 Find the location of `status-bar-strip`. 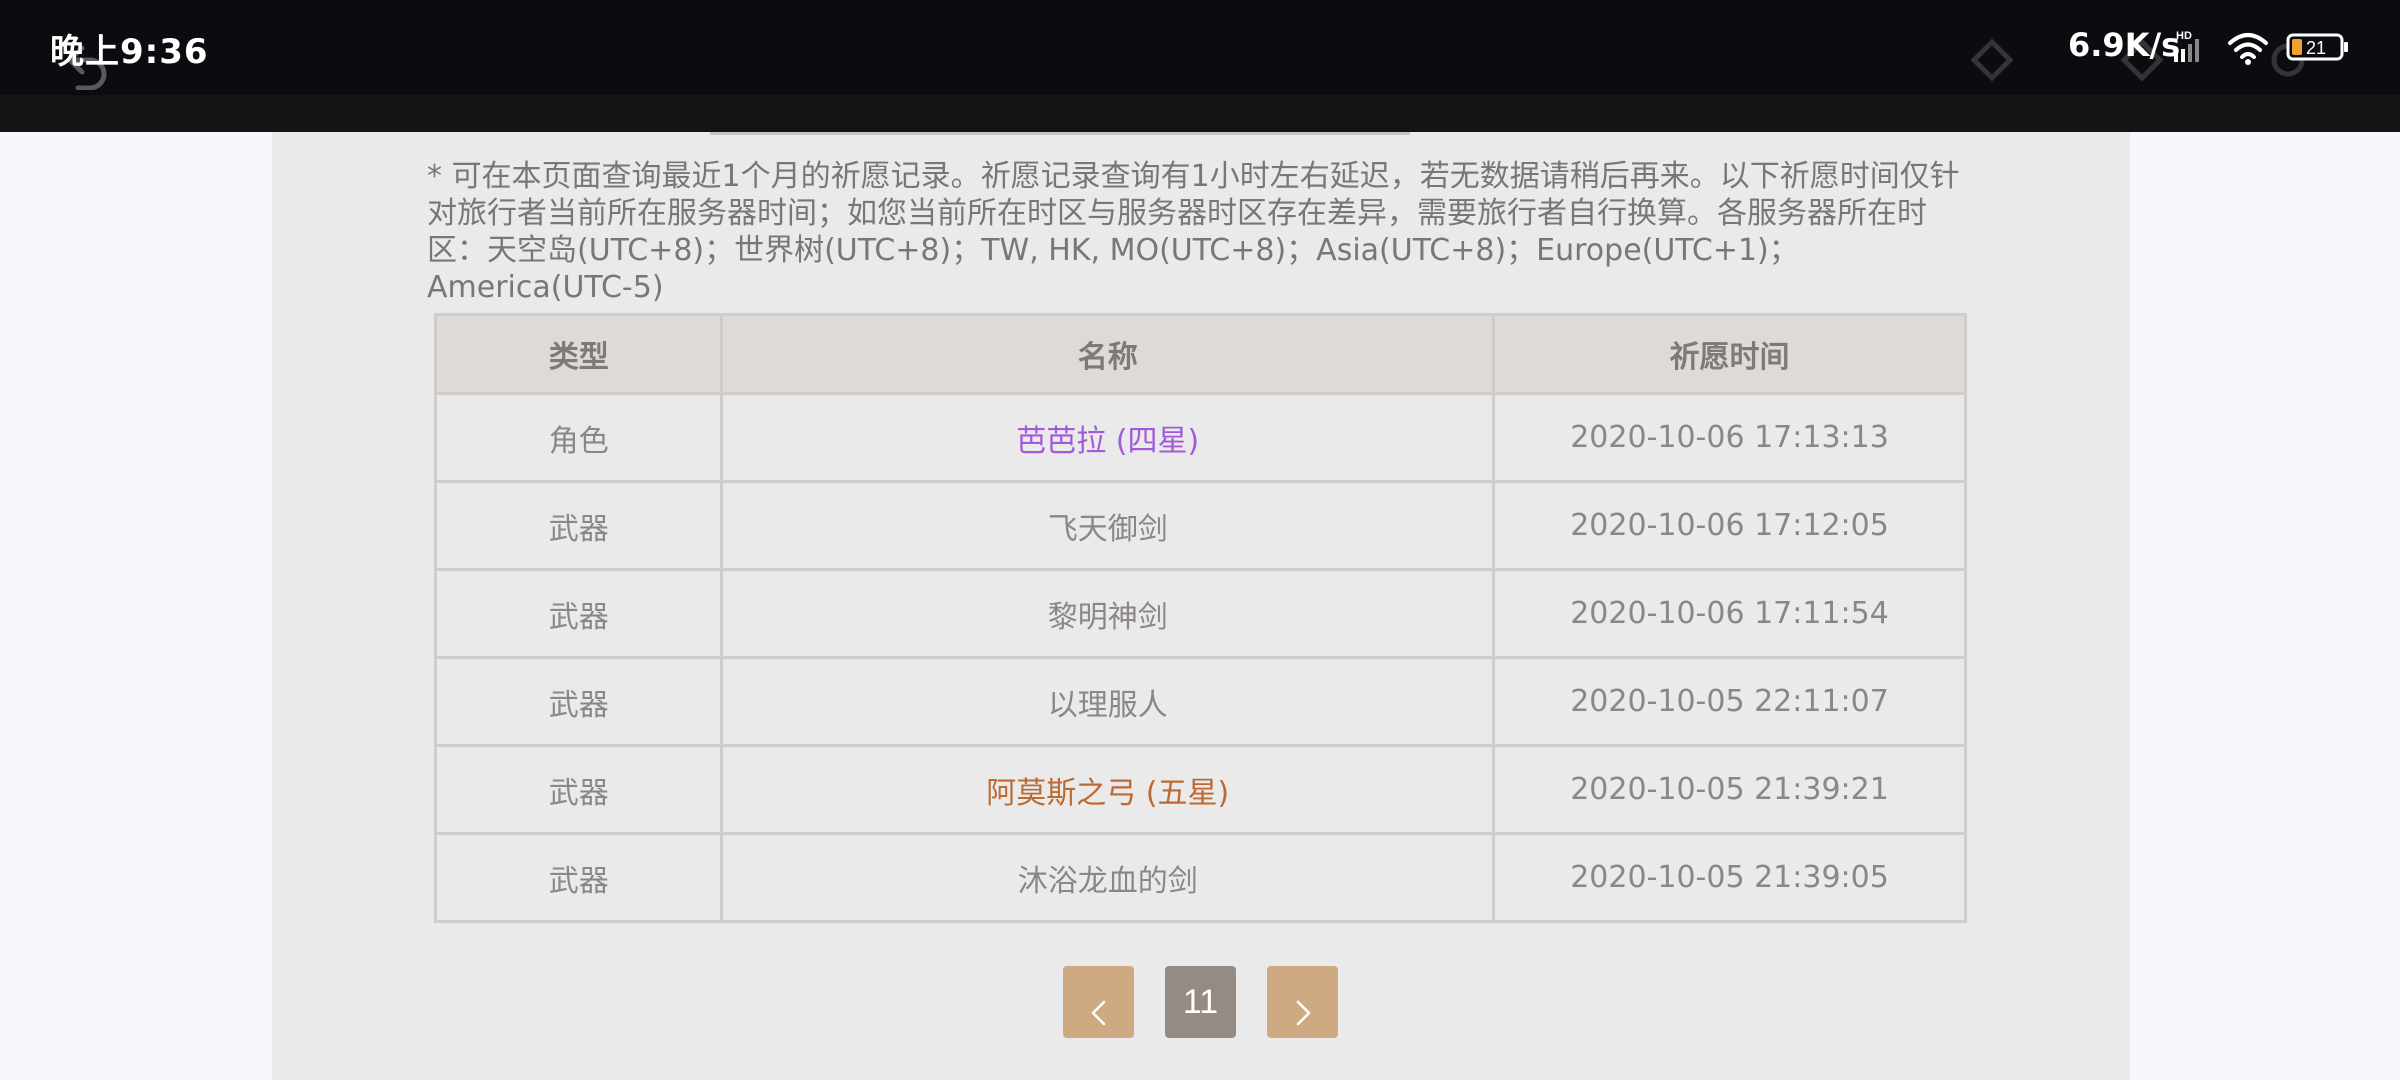

status-bar-strip is located at coordinates (1200, 113).